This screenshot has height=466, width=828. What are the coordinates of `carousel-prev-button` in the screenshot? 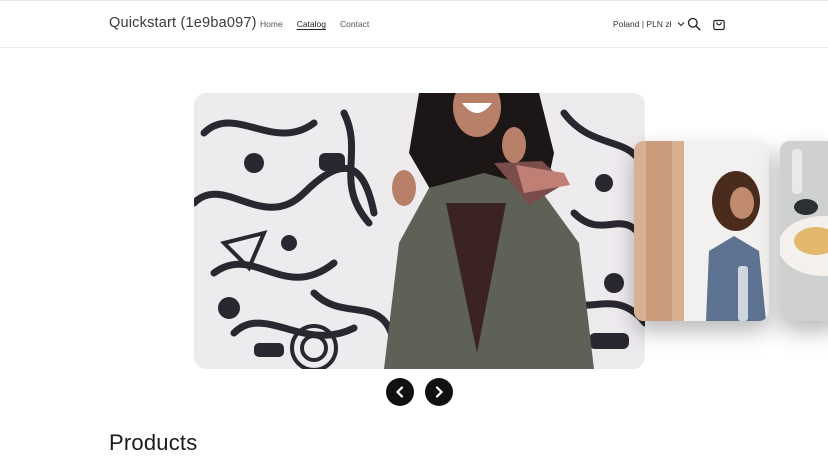 It's located at (400, 392).